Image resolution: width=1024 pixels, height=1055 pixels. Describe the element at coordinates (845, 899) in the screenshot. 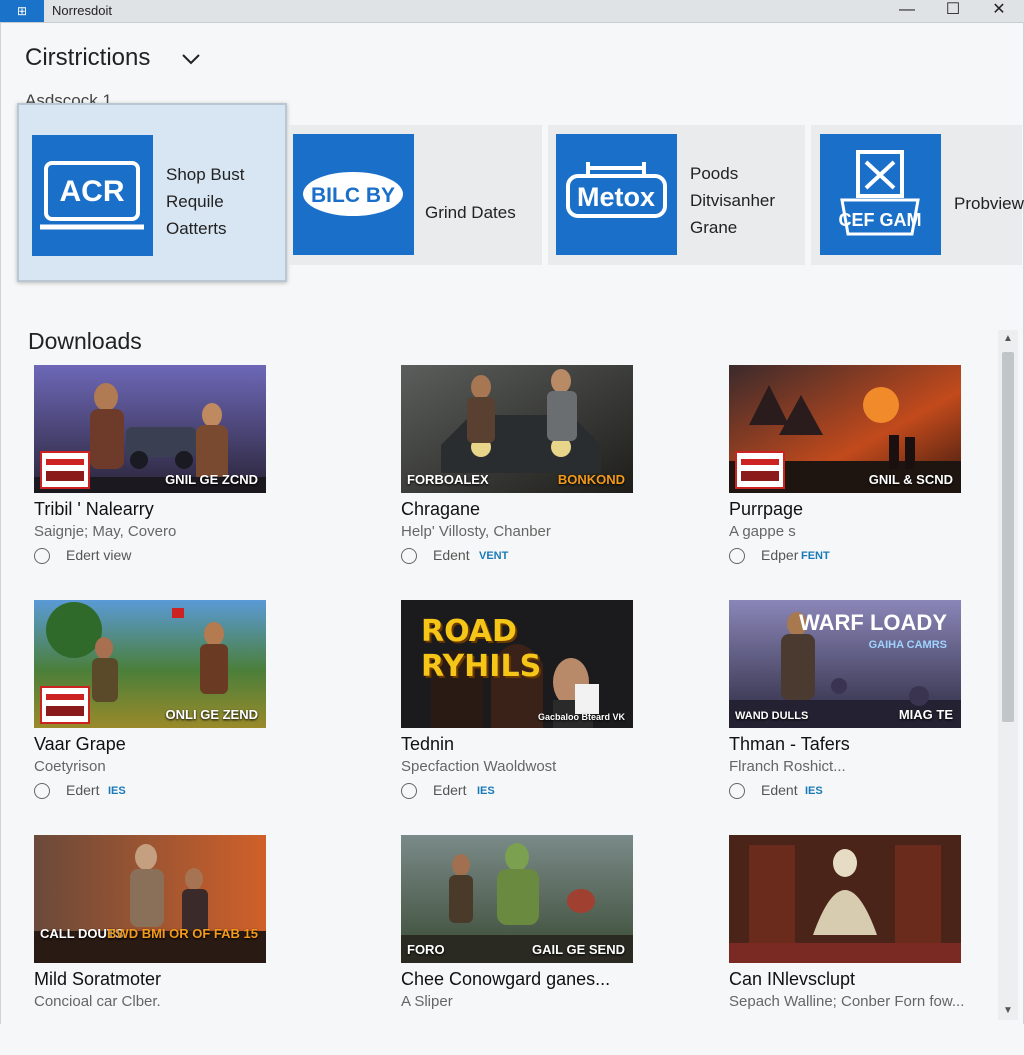

I see `game-thumbnail` at that location.